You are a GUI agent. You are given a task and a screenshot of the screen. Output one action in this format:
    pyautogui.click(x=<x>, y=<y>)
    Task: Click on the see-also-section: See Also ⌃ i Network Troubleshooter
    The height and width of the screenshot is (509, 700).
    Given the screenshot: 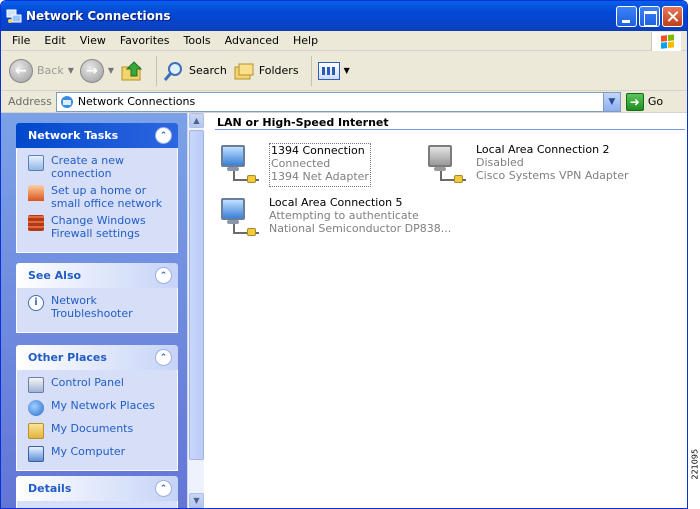 What is the action you would take?
    pyautogui.click(x=97, y=298)
    